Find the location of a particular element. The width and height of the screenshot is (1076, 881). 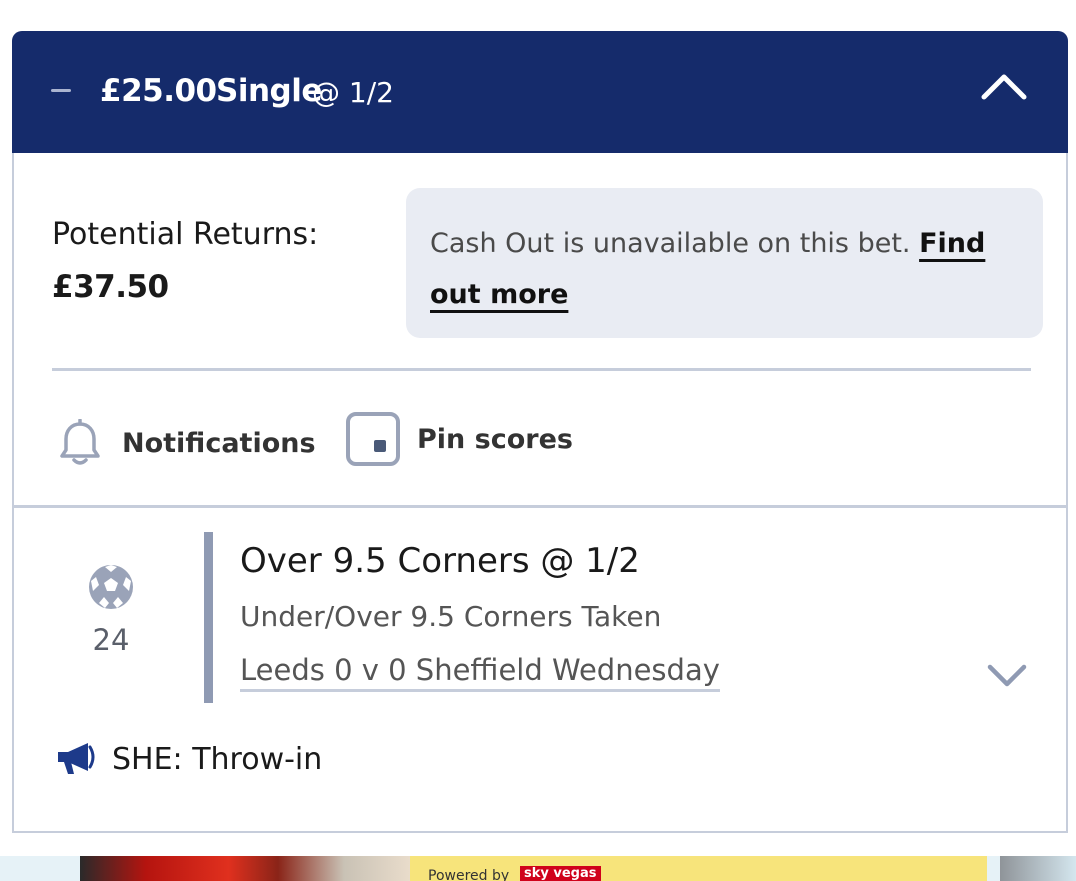

cashout-message-text: Cash Out is unavailable on this bet. is located at coordinates (675, 243).